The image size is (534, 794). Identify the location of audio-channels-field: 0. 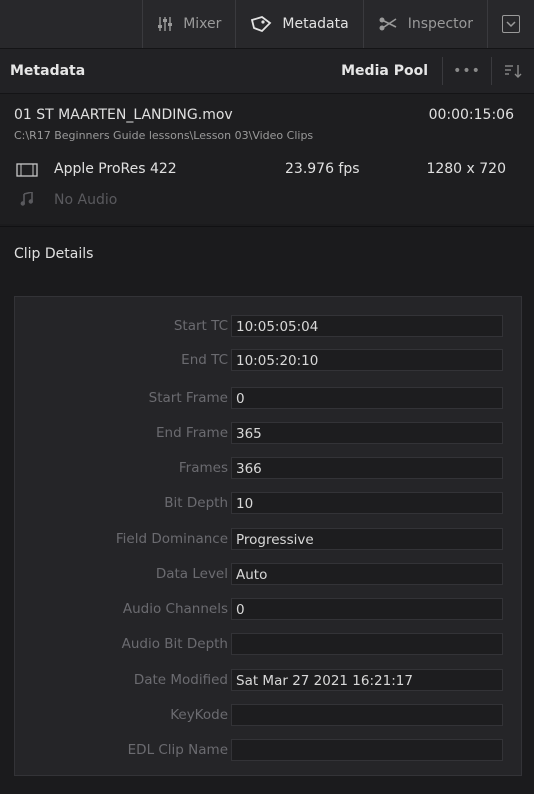
(367, 609).